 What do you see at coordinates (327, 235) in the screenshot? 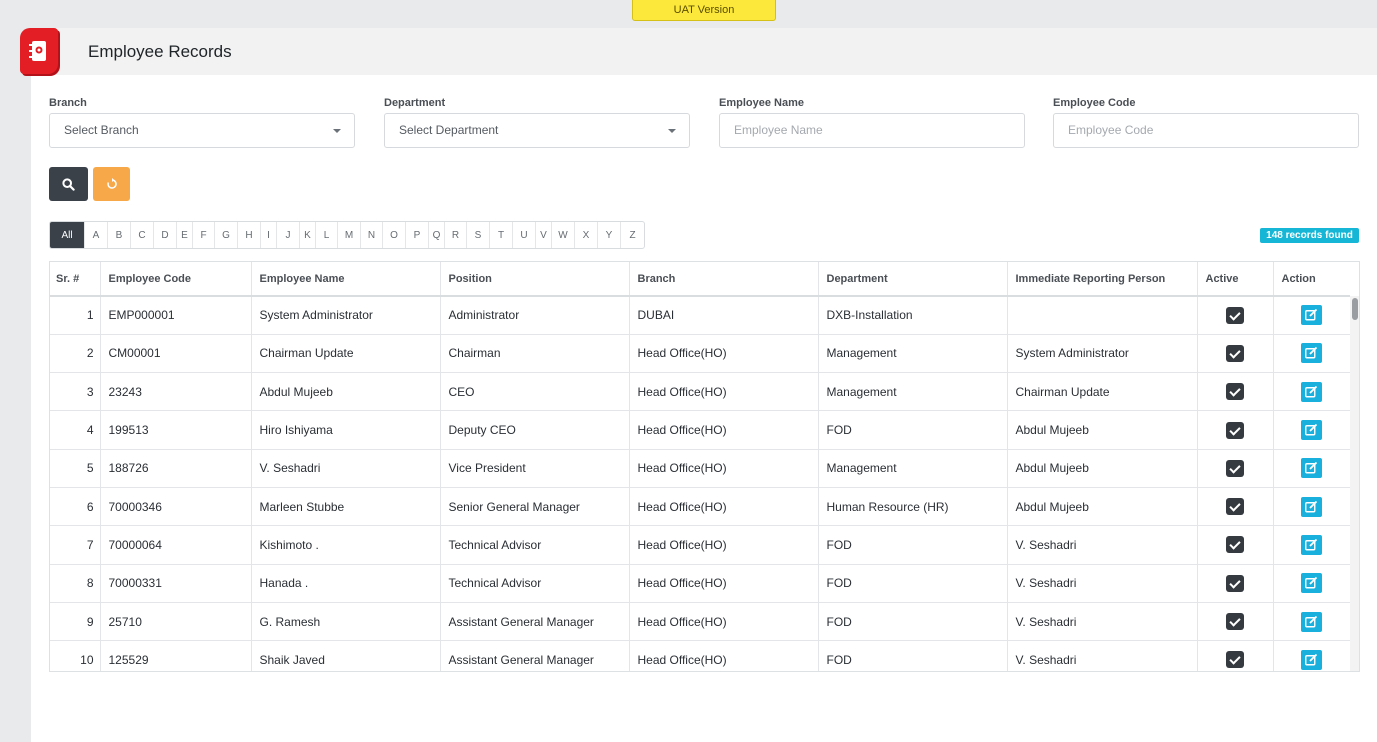
I see `alpha-filter-l: L` at bounding box center [327, 235].